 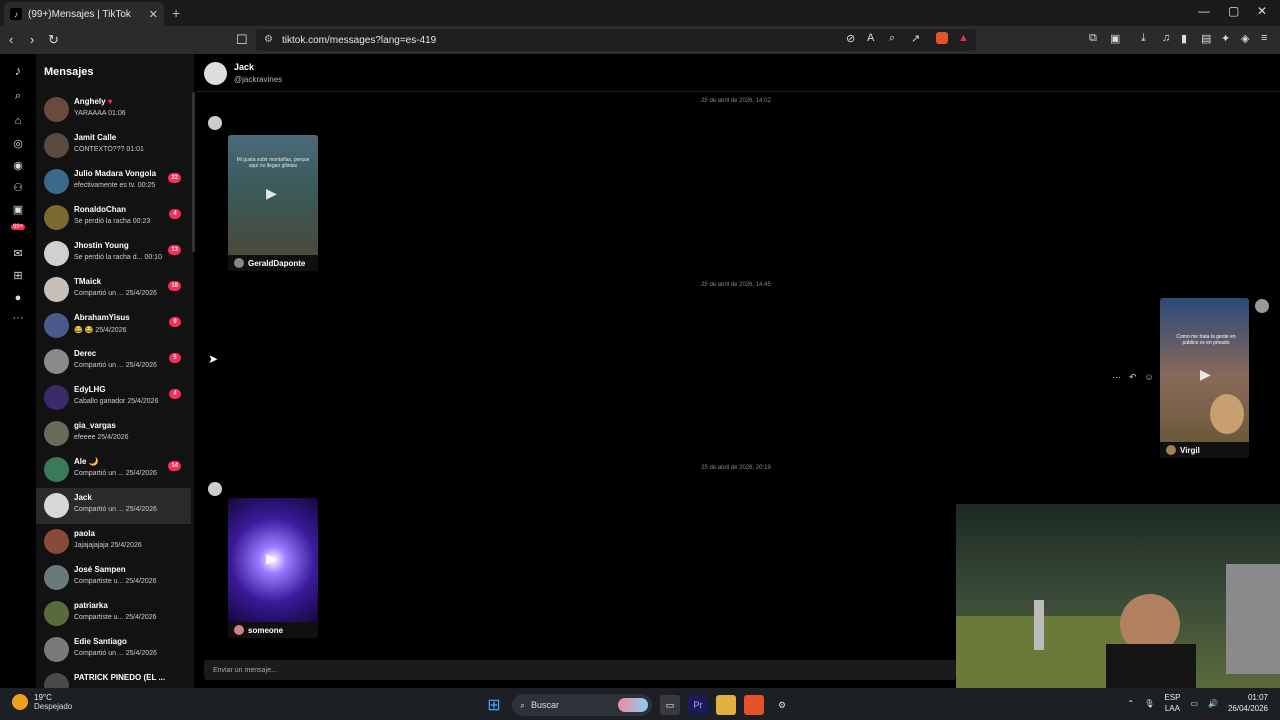 What do you see at coordinates (117, 113) in the screenshot?
I see `conversation-time: 01:06` at bounding box center [117, 113].